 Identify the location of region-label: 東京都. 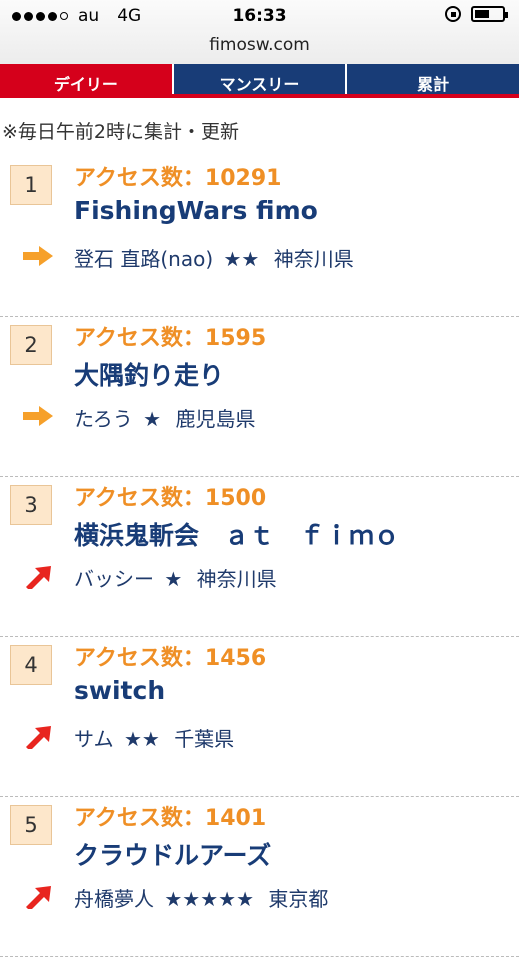
(298, 899).